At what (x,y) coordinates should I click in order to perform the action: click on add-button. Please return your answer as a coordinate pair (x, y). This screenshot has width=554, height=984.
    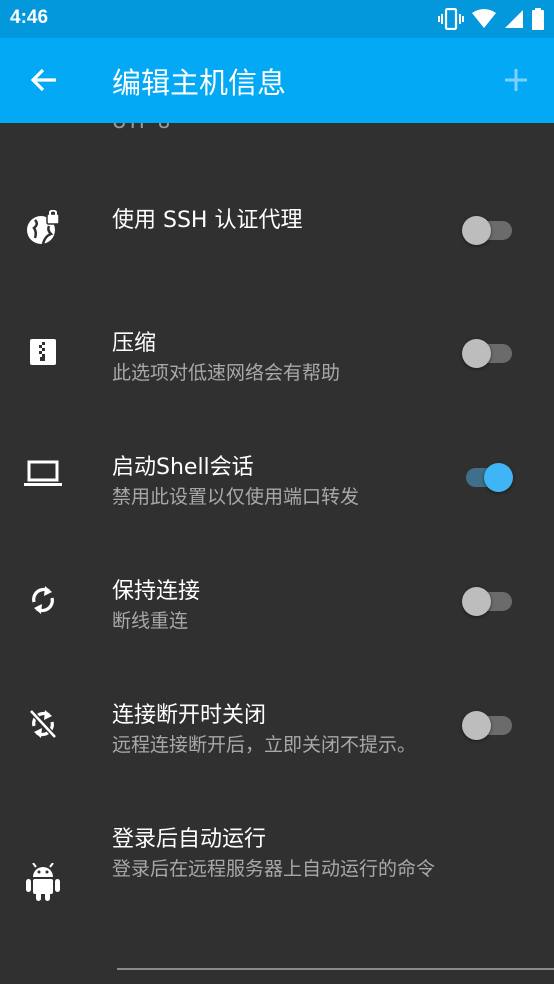
    Looking at the image, I should click on (516, 80).